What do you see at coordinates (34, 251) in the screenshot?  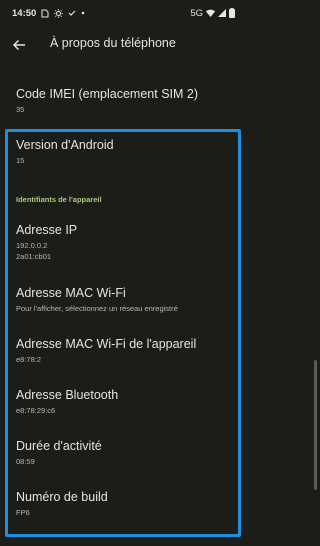 I see `pref-summary: 192.0.0.2 2a01:cb01` at bounding box center [34, 251].